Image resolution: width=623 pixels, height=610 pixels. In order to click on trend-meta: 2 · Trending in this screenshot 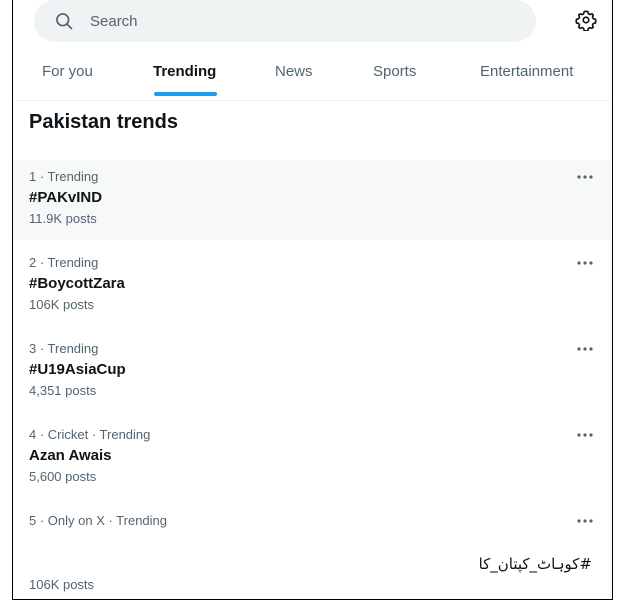, I will do `click(64, 262)`.